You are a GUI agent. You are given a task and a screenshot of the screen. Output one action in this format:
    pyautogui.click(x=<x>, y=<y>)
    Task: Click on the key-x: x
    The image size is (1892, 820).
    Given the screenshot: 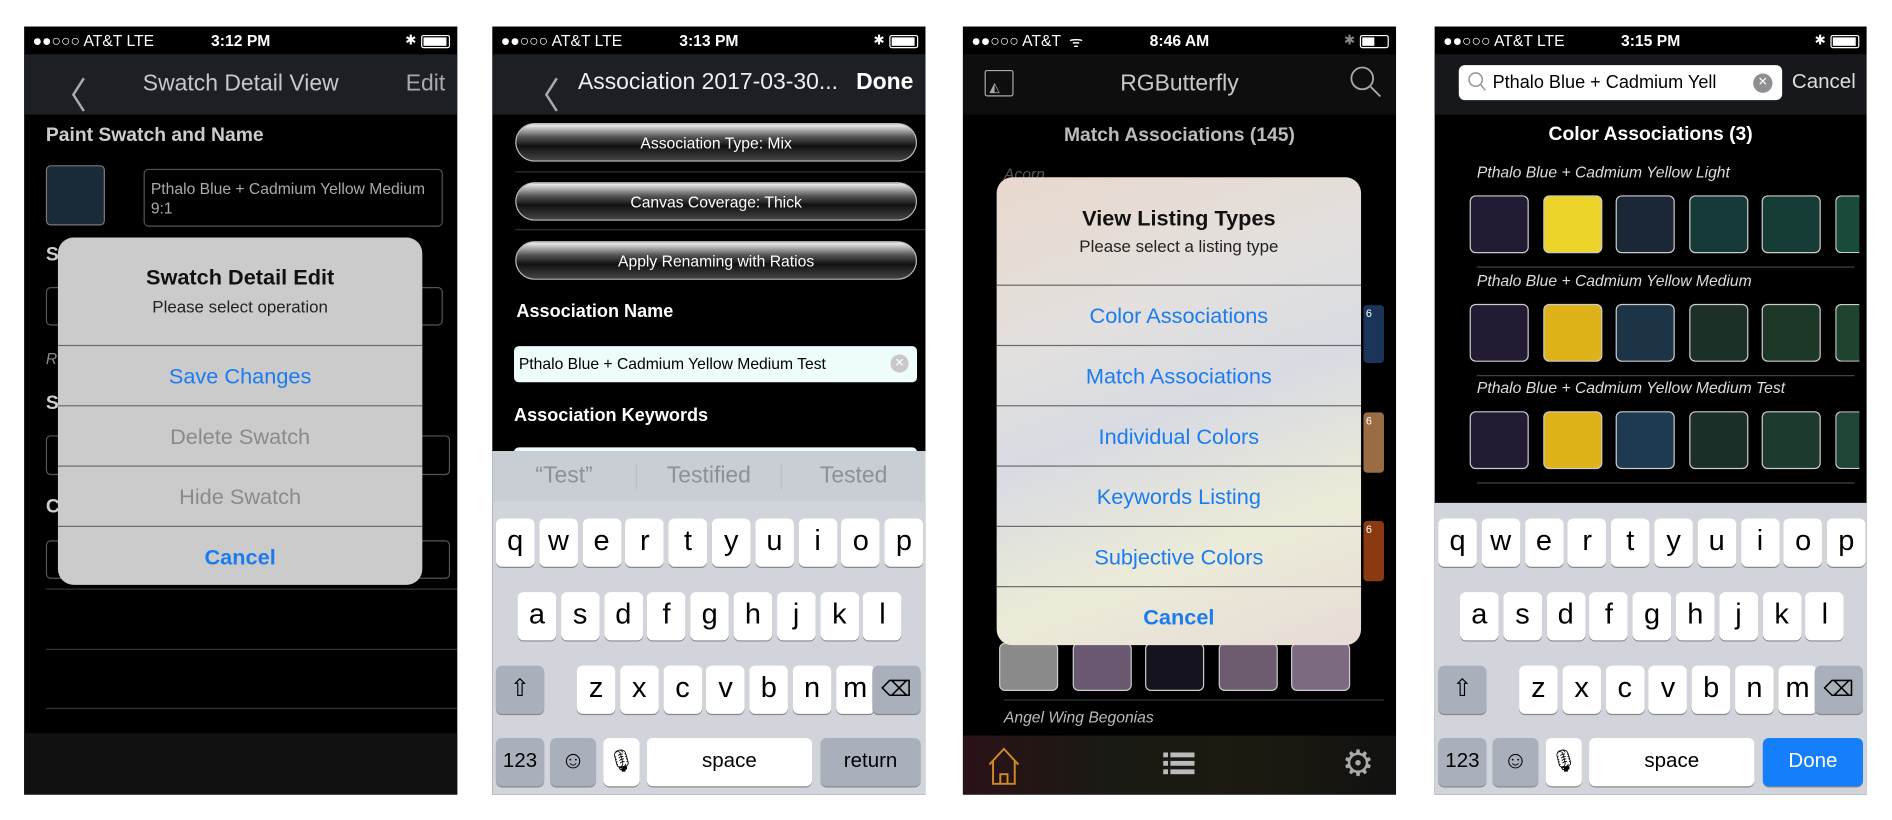 What is the action you would take?
    pyautogui.click(x=639, y=689)
    